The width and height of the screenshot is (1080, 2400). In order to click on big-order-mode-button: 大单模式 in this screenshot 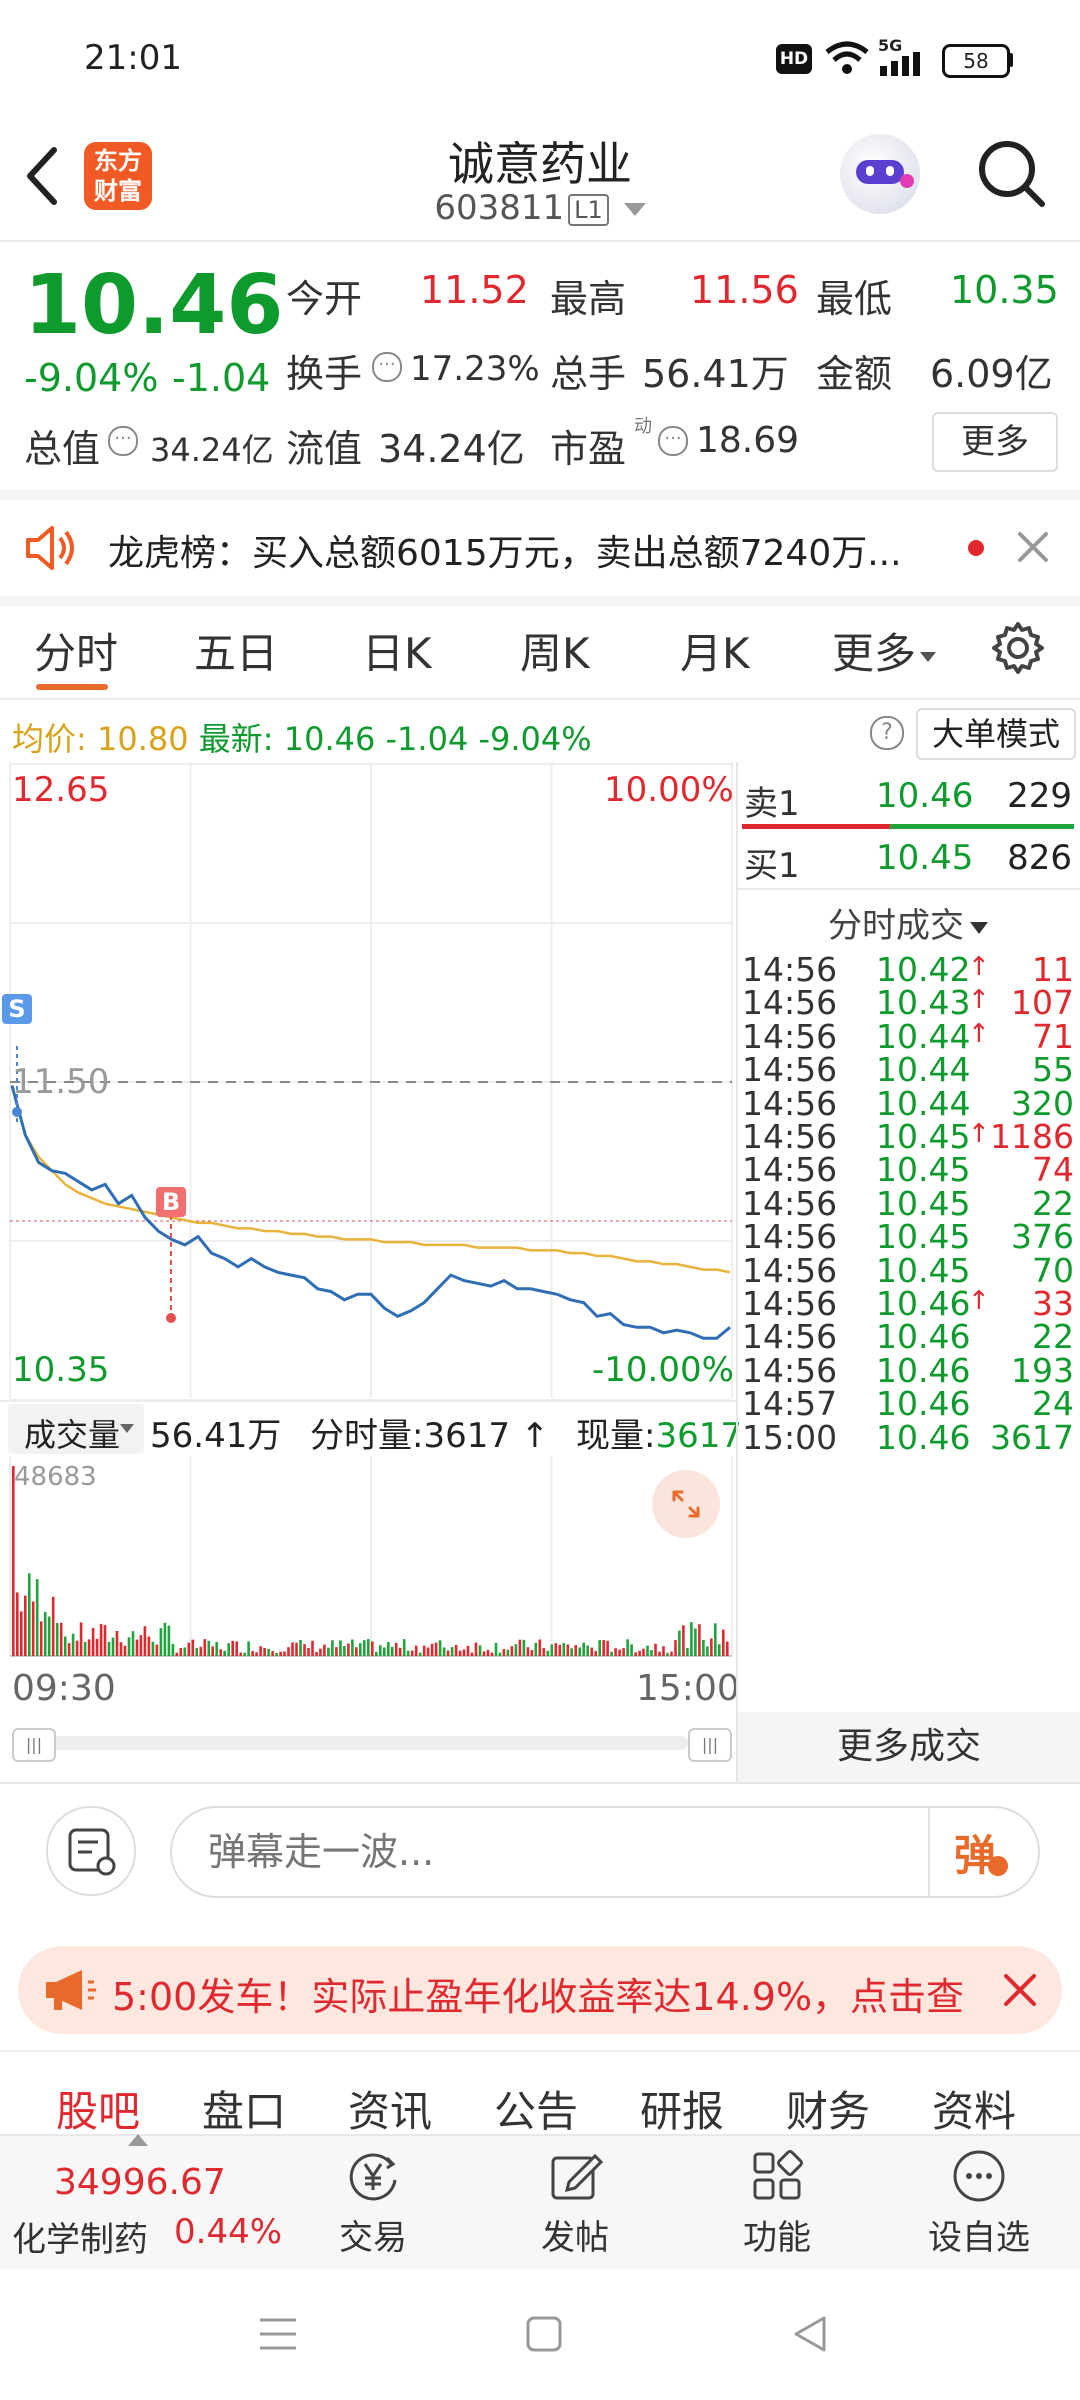, I will do `click(996, 734)`.